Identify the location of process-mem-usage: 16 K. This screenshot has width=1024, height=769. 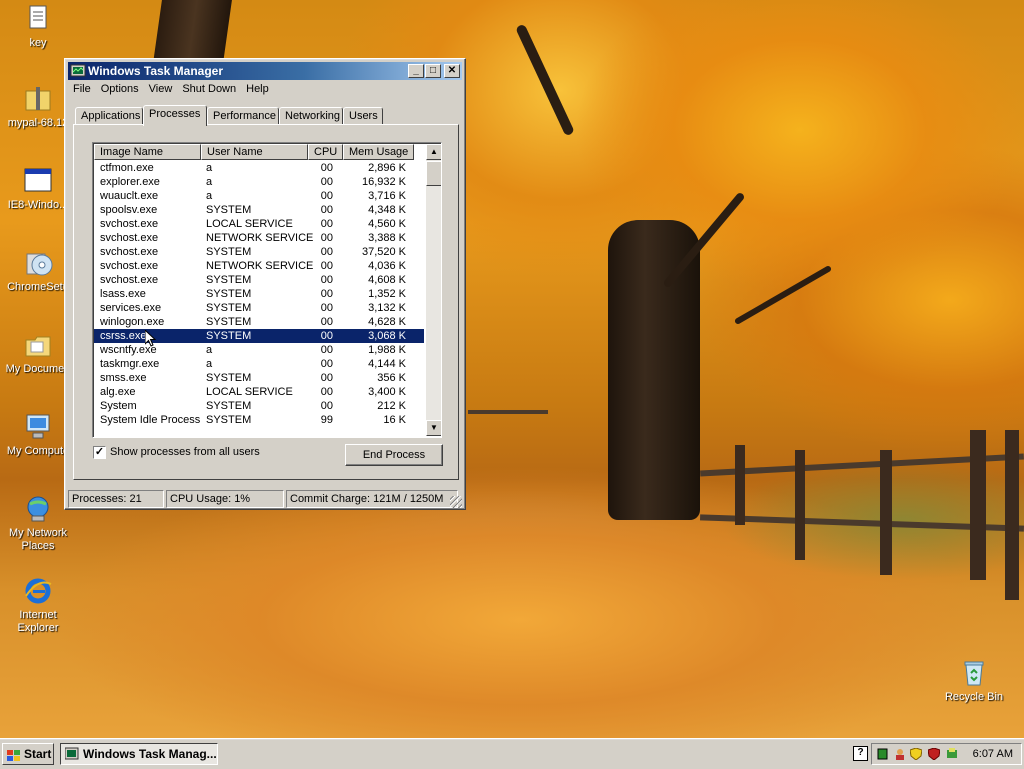
(394, 420).